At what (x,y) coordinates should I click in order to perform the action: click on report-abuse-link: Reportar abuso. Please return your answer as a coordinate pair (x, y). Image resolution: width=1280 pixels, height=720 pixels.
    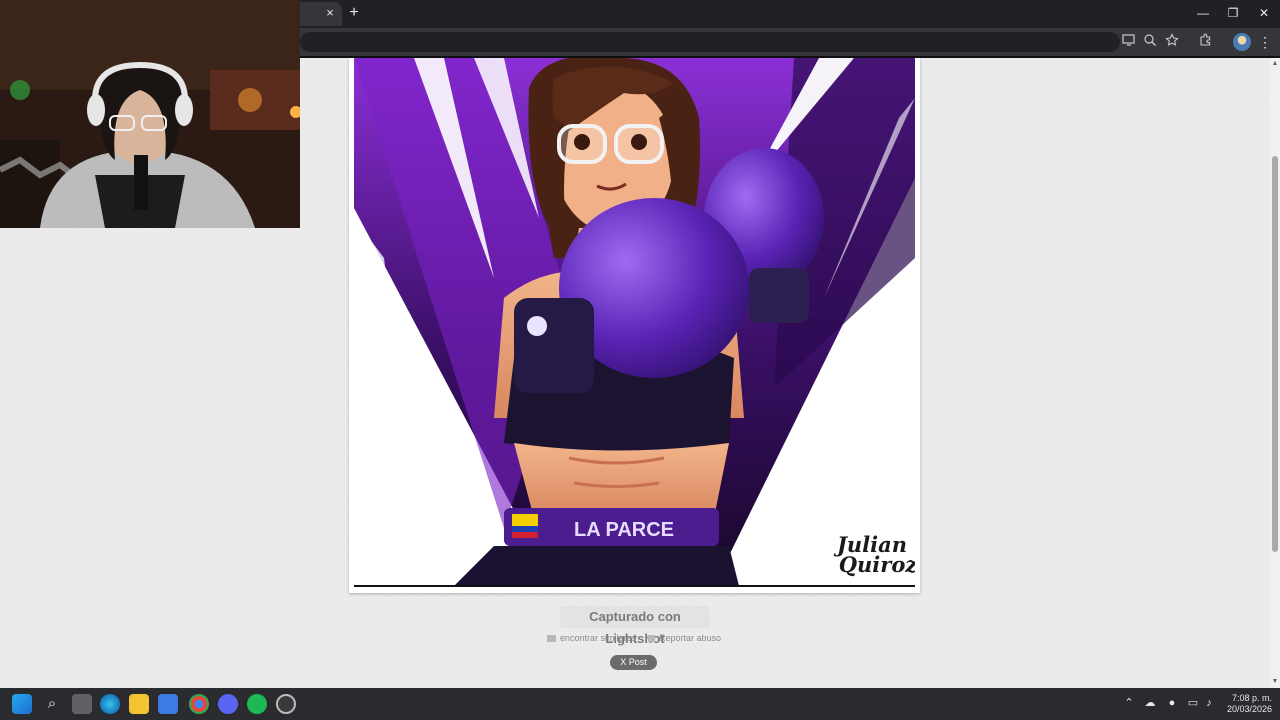
    Looking at the image, I should click on (684, 638).